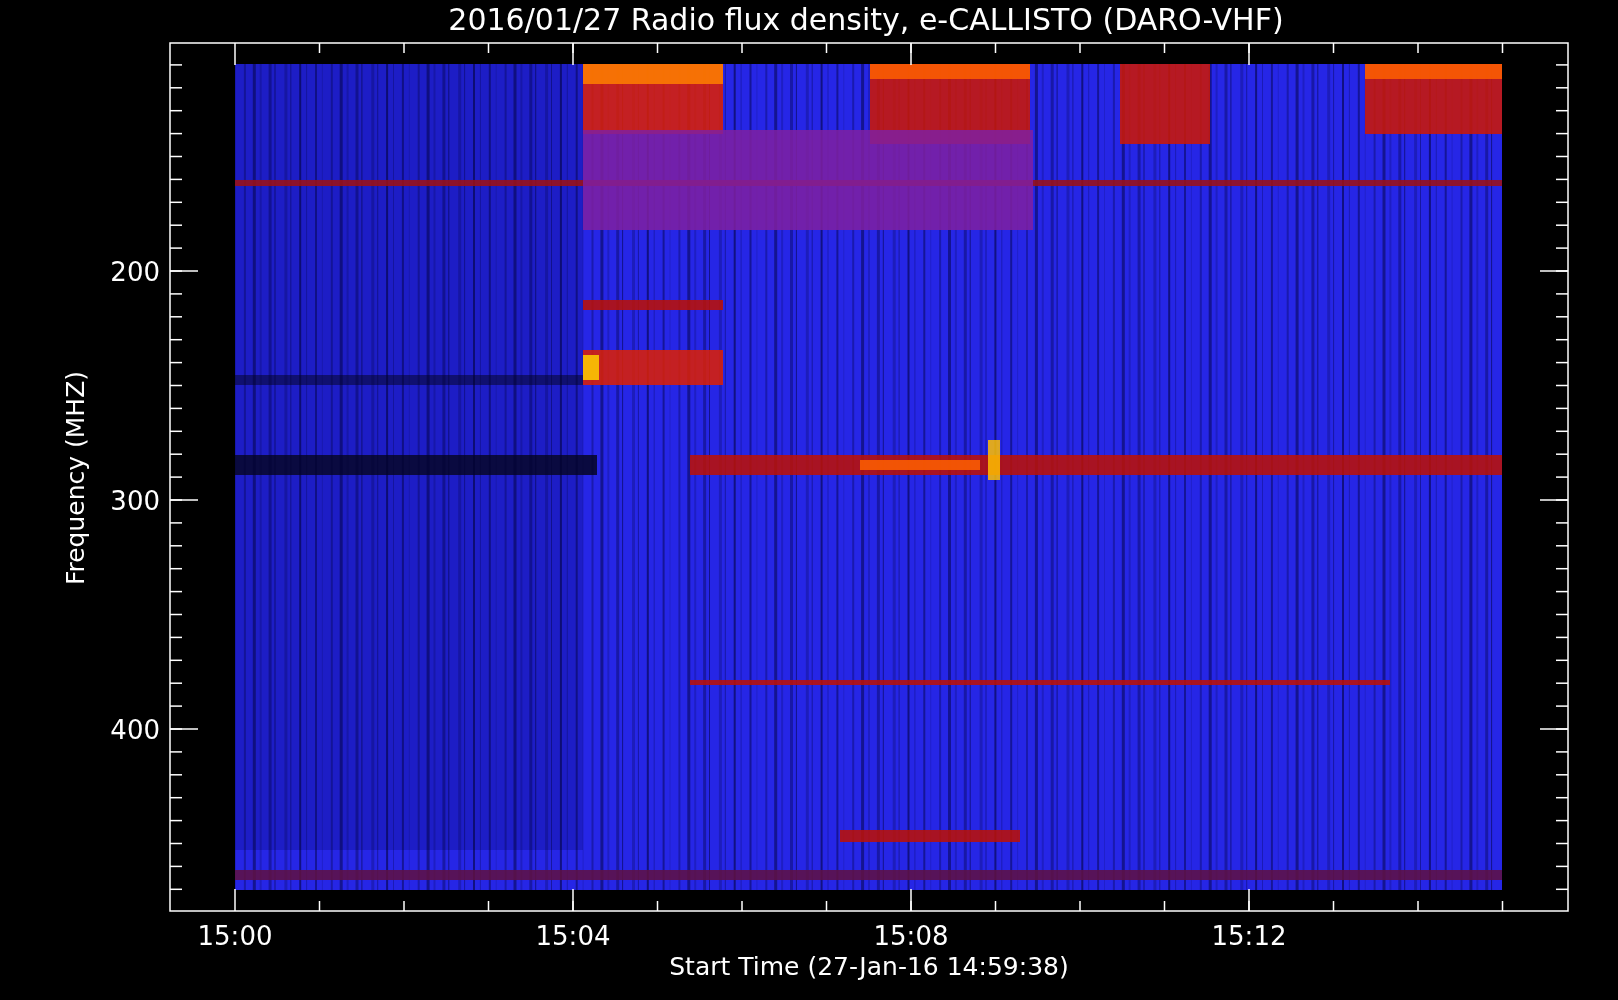 This screenshot has width=1618, height=1000. I want to click on x-tick-label: 15:04, so click(573, 936).